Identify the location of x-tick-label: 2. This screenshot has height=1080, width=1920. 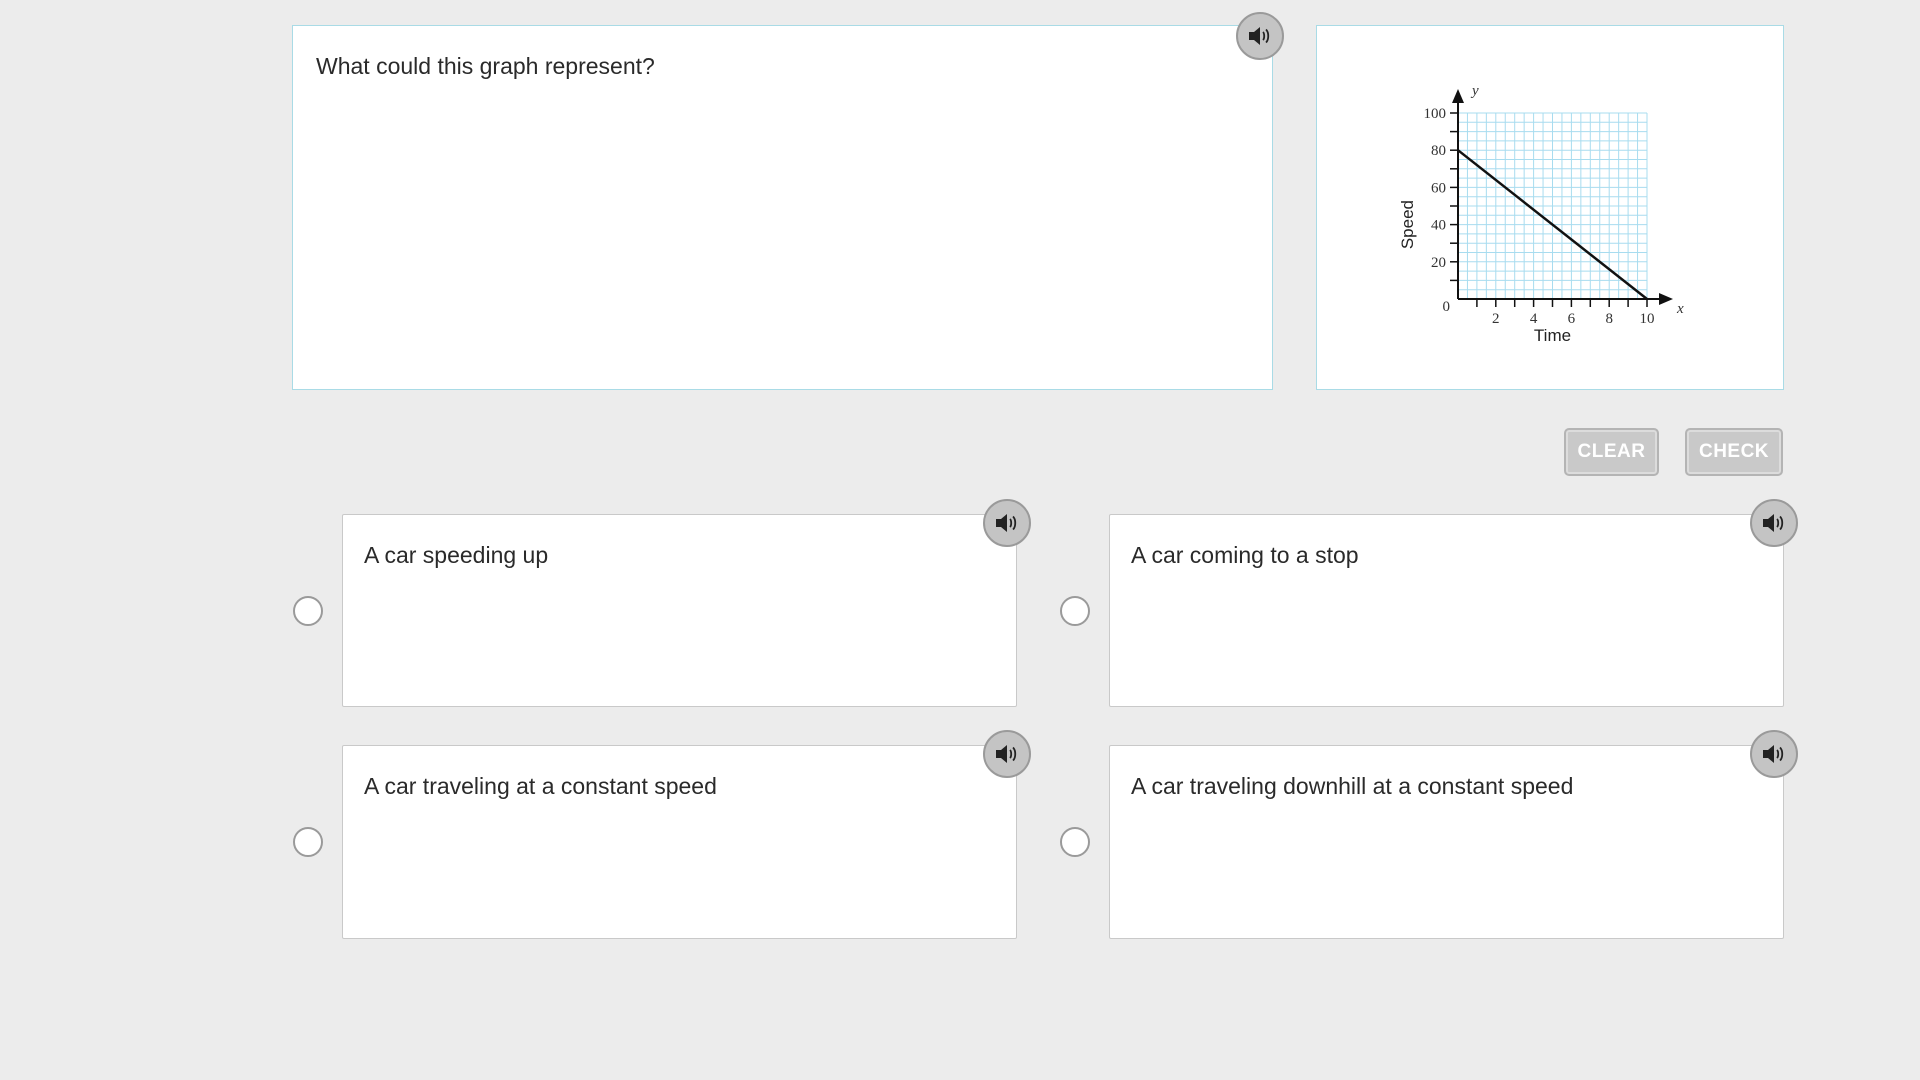
(1496, 319).